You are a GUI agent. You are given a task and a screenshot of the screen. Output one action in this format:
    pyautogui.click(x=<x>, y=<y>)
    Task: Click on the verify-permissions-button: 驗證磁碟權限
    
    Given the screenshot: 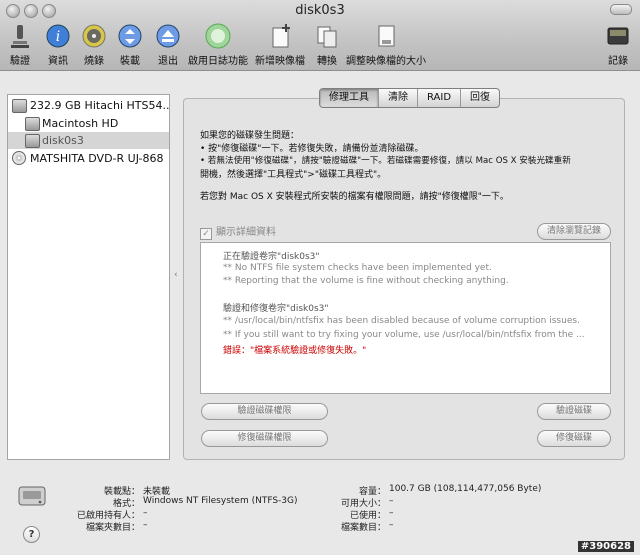 What is the action you would take?
    pyautogui.click(x=264, y=411)
    